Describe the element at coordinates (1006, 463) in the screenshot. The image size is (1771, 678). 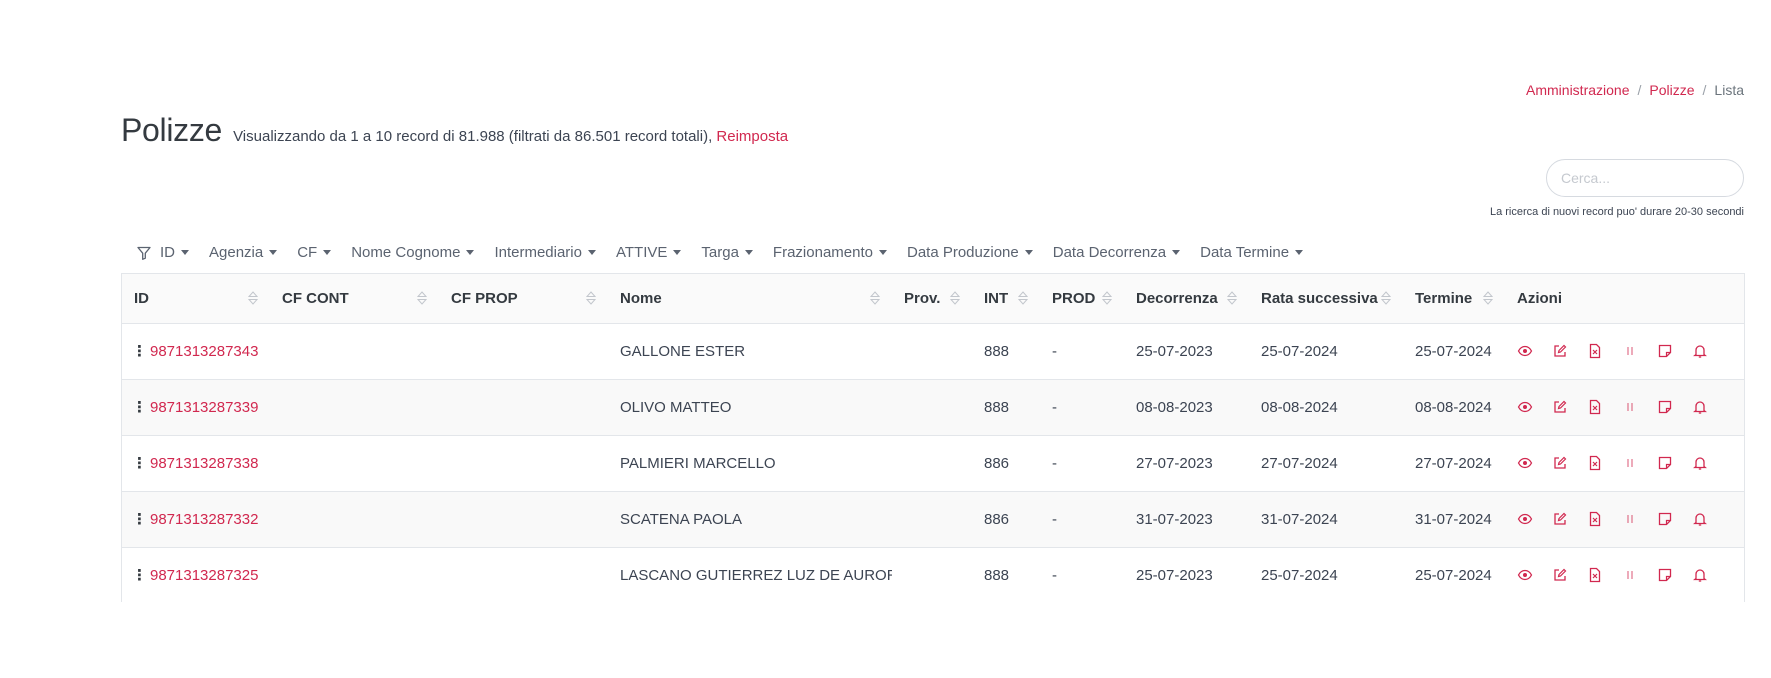
I see `int-cell: 886` at that location.